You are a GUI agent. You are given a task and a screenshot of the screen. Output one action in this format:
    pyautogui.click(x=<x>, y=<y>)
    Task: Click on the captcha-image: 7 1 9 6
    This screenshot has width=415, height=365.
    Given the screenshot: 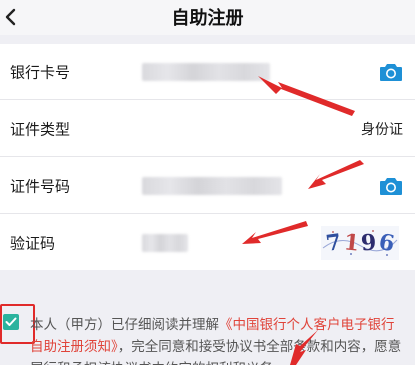 What is the action you would take?
    pyautogui.click(x=360, y=243)
    